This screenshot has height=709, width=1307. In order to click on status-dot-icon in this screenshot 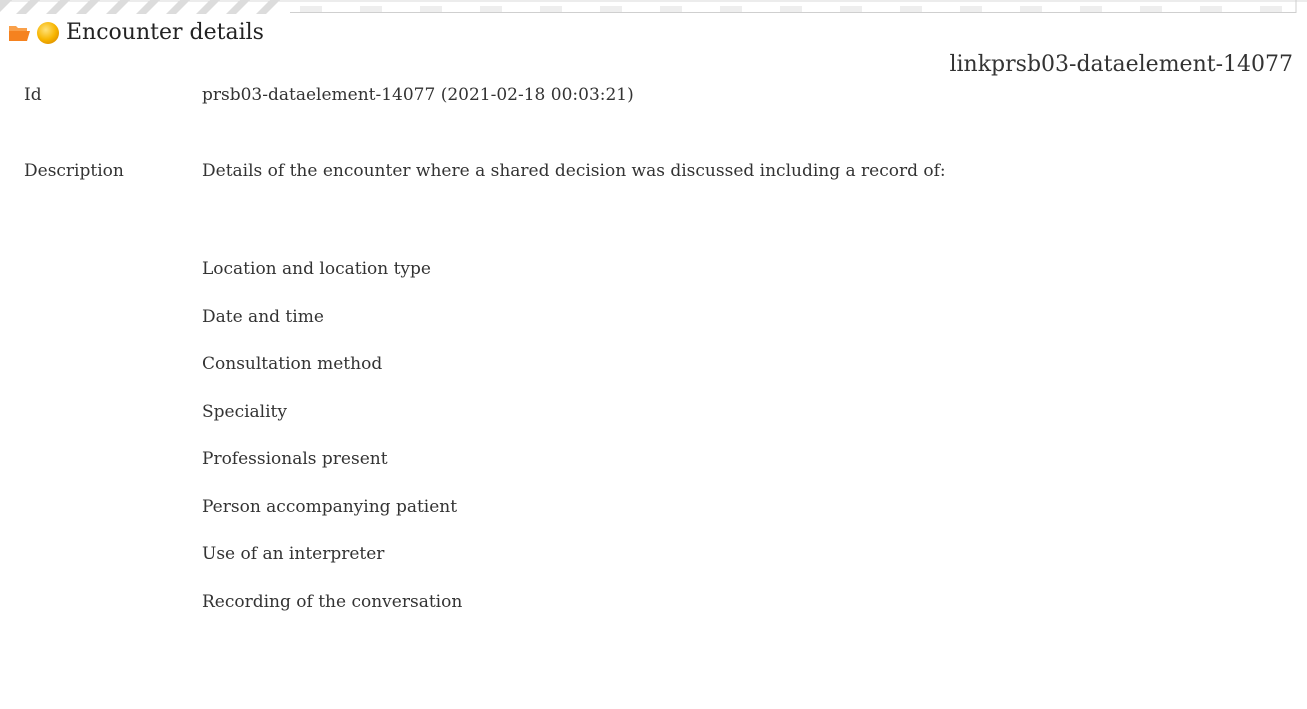, I will do `click(48, 33)`.